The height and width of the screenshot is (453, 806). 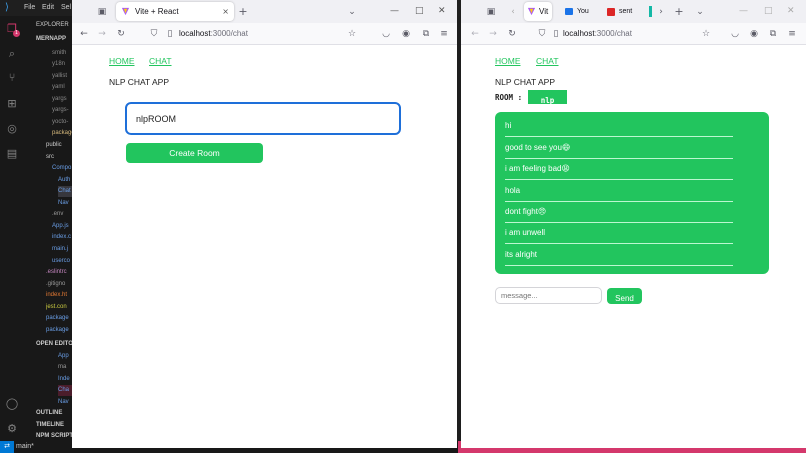 I want to click on timeline-section: TIMELINE, so click(x=55, y=425).